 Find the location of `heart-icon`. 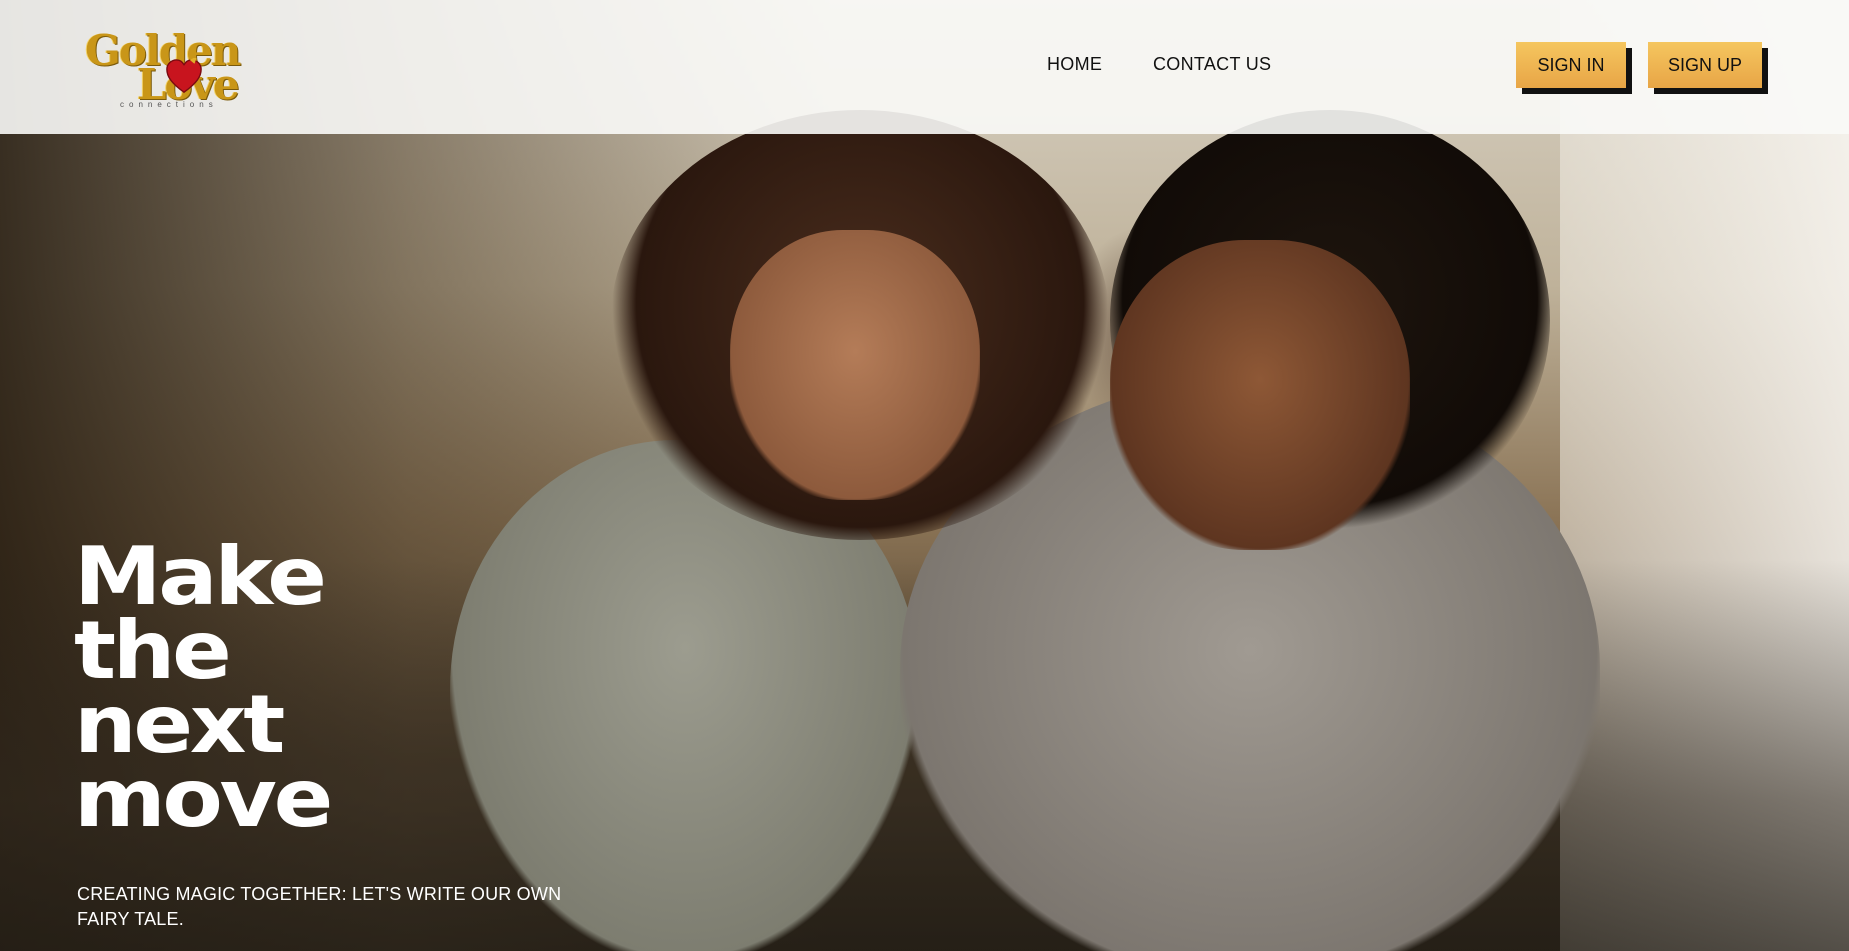

heart-icon is located at coordinates (184, 76).